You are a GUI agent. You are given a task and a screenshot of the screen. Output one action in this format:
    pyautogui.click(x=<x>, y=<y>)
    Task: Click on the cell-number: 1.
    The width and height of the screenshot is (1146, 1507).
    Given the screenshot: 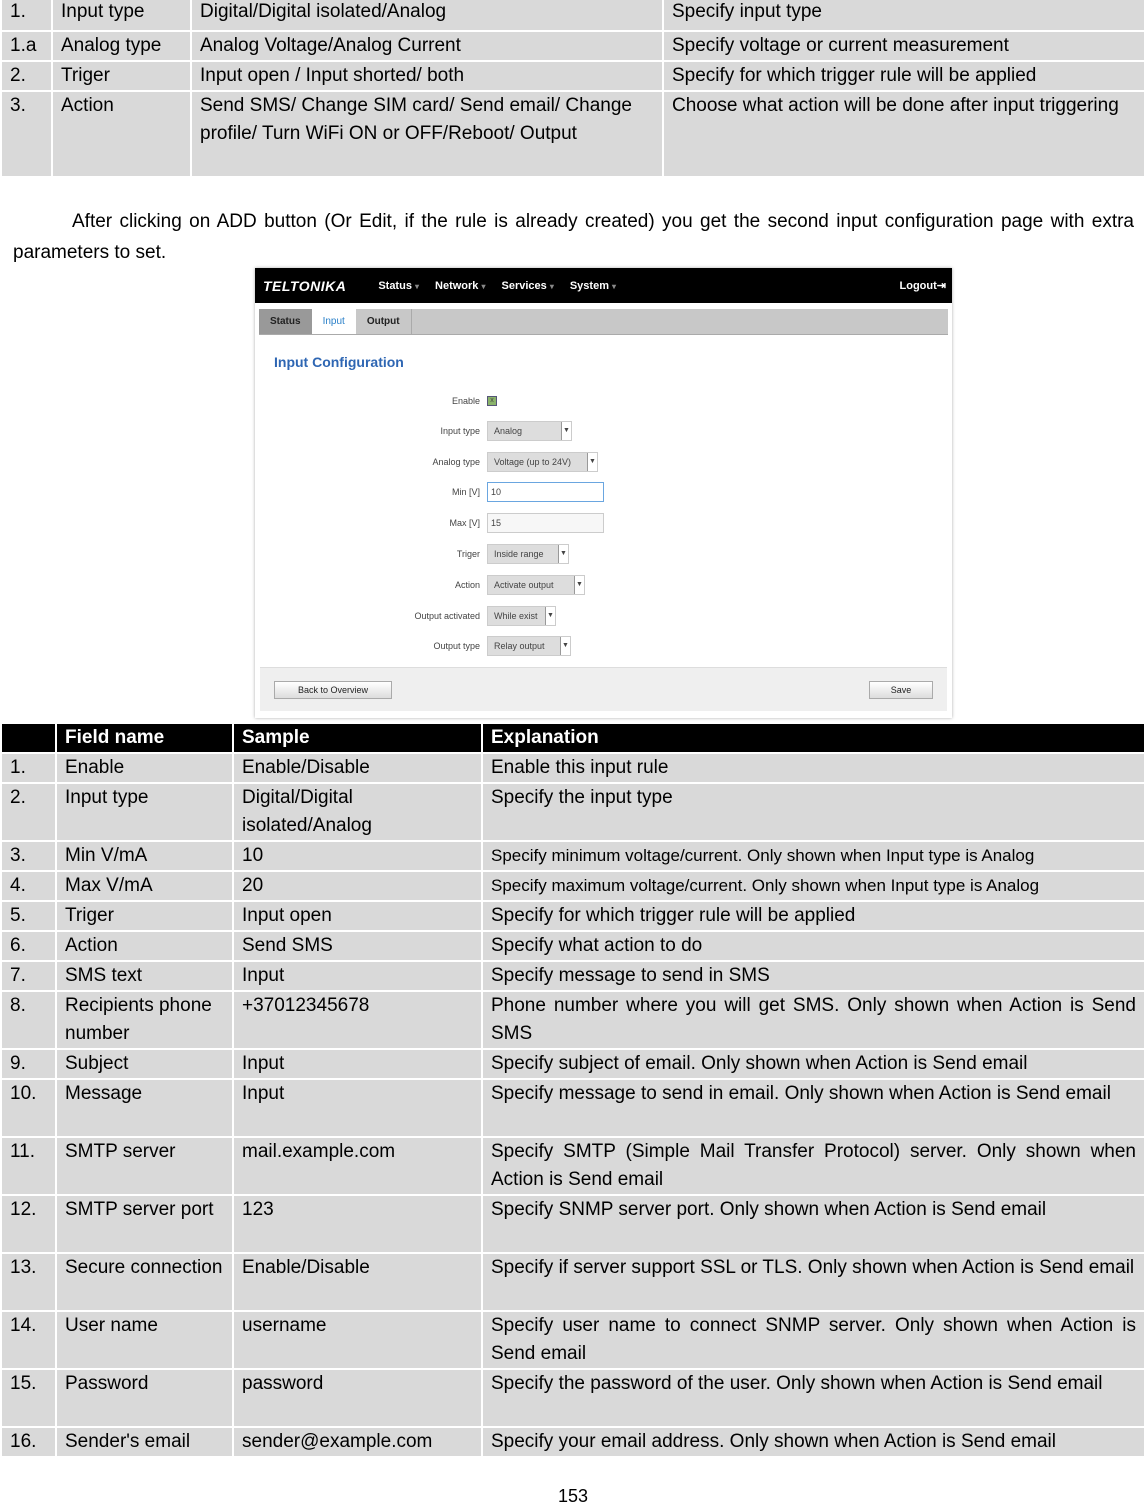 What is the action you would take?
    pyautogui.click(x=28, y=768)
    